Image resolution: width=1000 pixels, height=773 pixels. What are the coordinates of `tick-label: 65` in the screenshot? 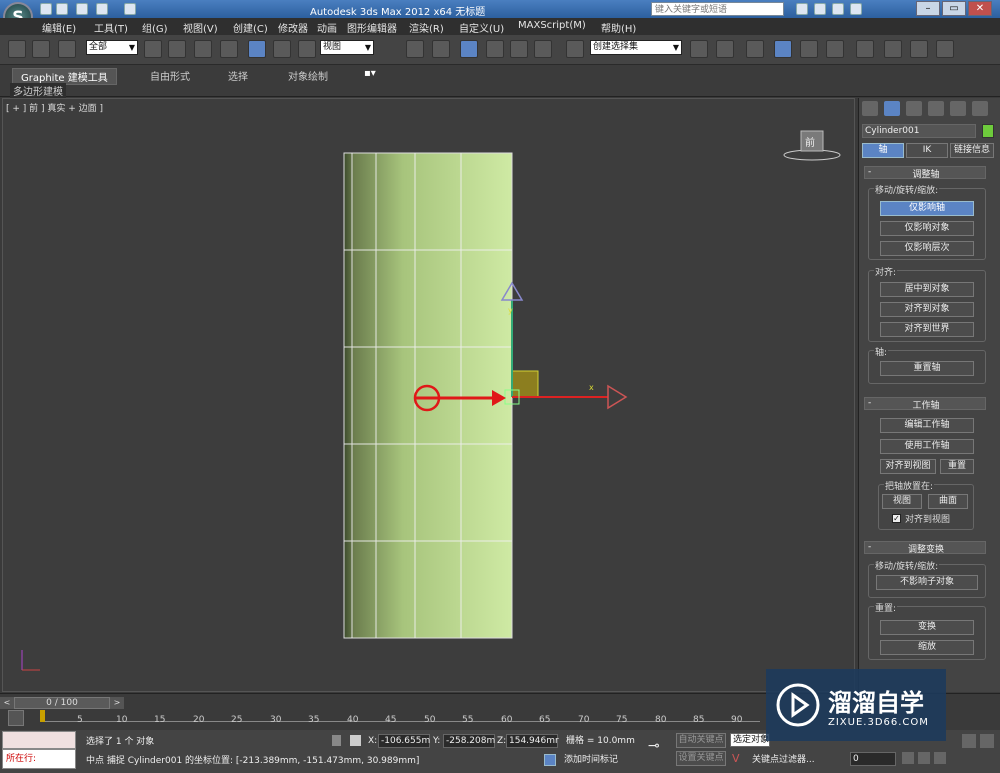 It's located at (545, 720).